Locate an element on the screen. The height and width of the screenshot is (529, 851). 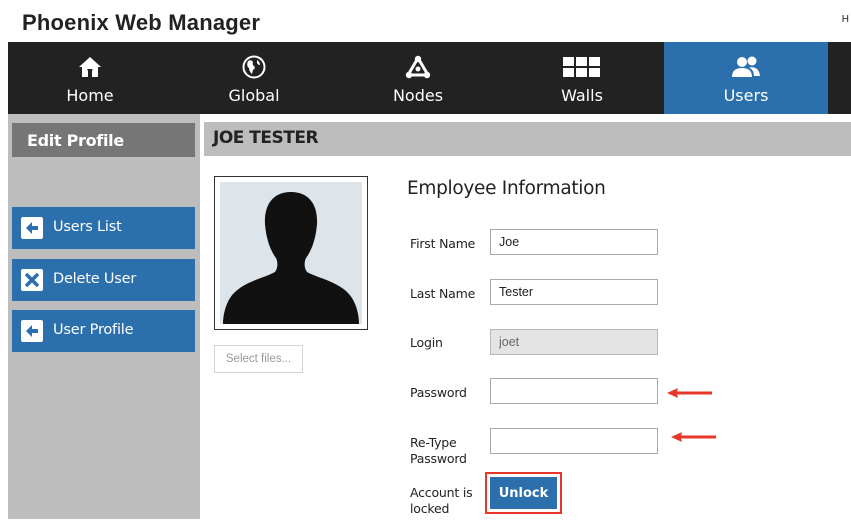
retype-password-label-line2: Password is located at coordinates (438, 458).